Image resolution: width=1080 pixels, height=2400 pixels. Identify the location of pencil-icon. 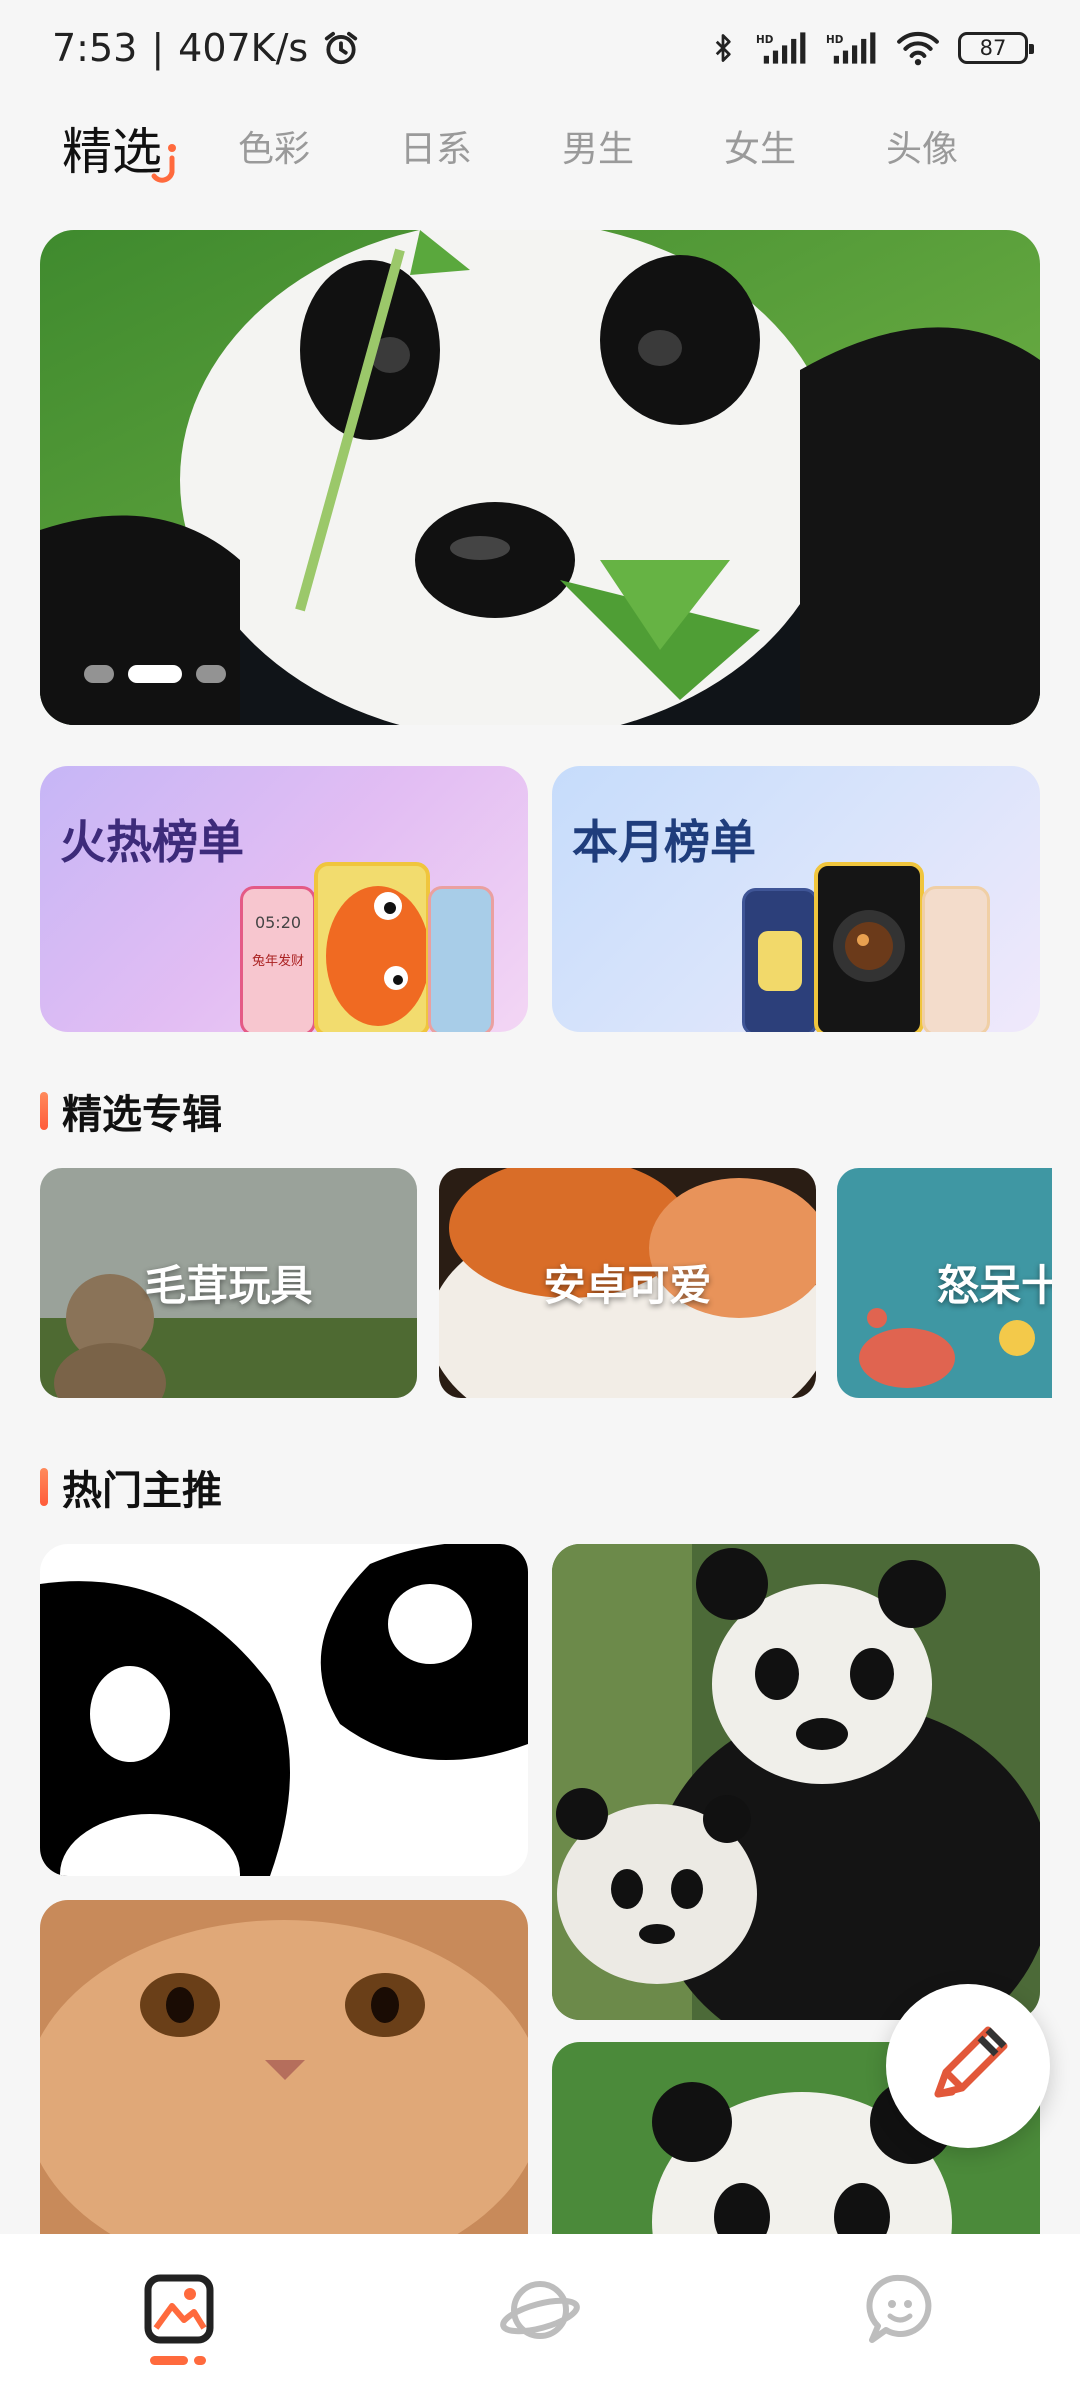
(971, 2062).